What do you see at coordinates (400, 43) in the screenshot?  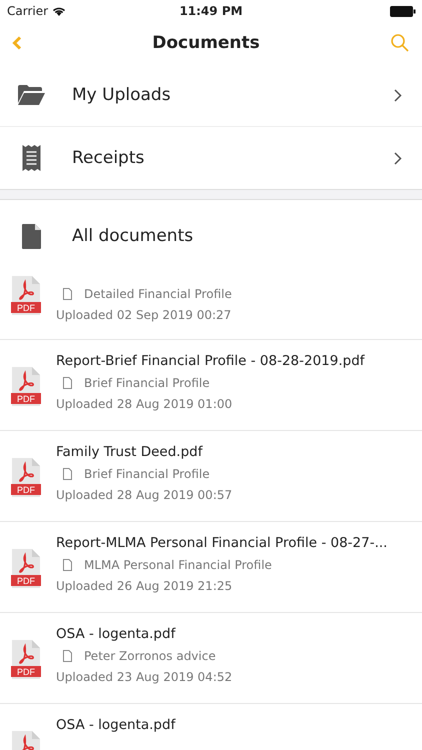 I see `search-icon` at bounding box center [400, 43].